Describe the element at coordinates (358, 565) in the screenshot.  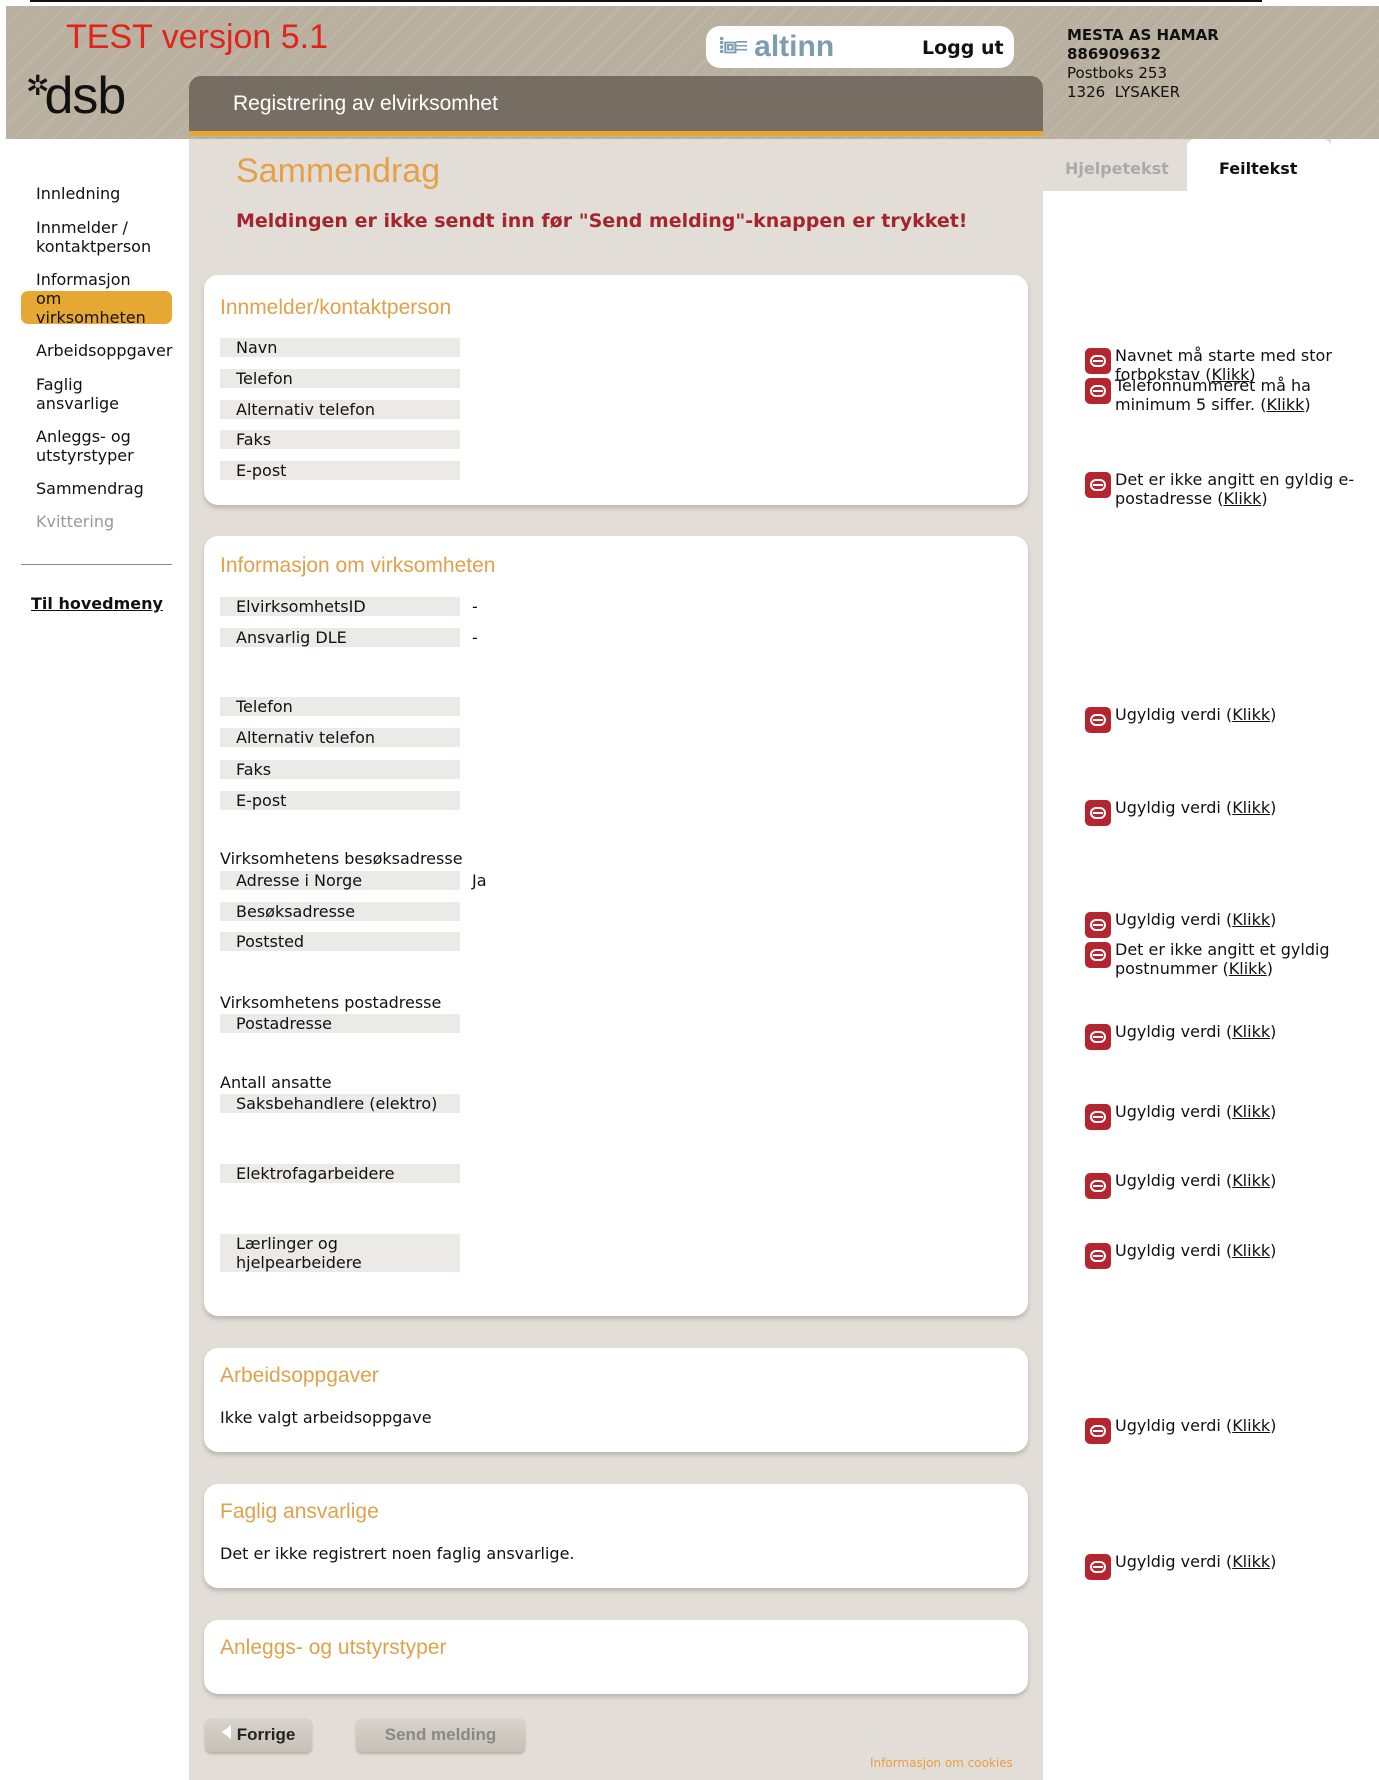
I see `card-title: Informasjon om virksomheten` at that location.